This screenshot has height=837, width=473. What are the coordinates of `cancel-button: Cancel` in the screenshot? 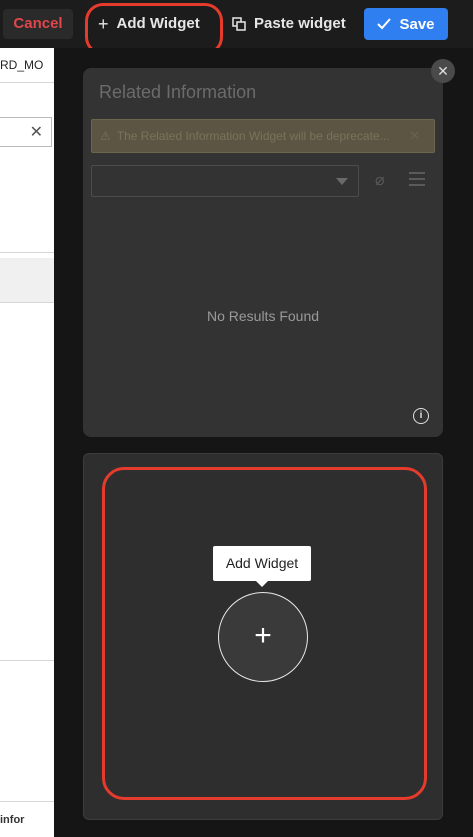 It's located at (38, 24).